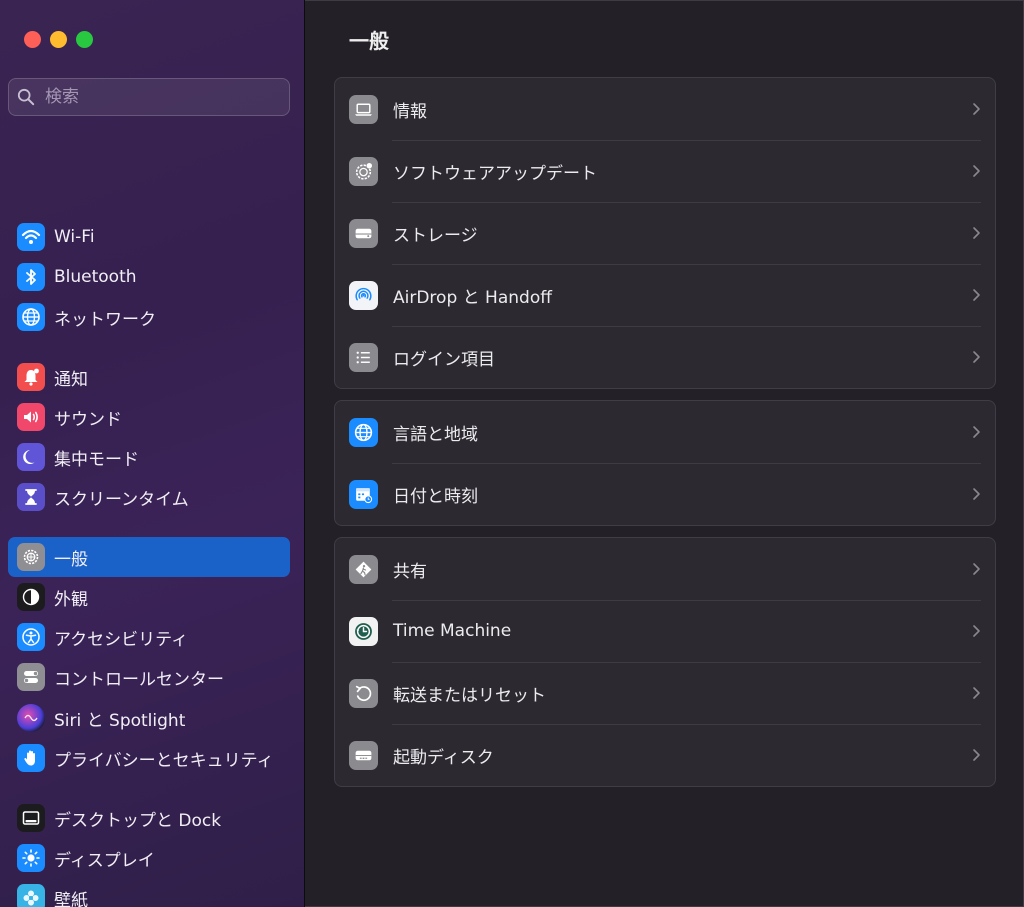 This screenshot has width=1024, height=907. Describe the element at coordinates (149, 597) in the screenshot. I see `sidebar-item-appearance: 外観` at that location.